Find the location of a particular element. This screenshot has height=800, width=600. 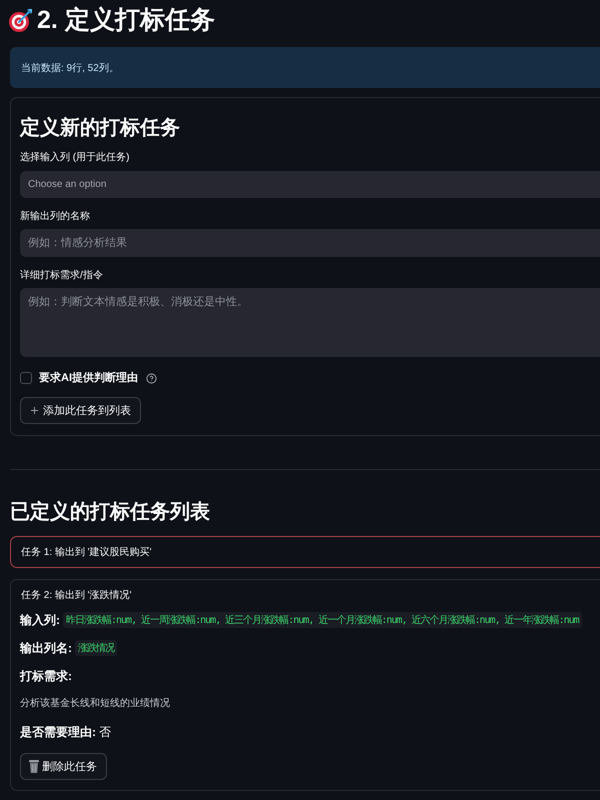

select-field: Choose an option is located at coordinates (310, 184).